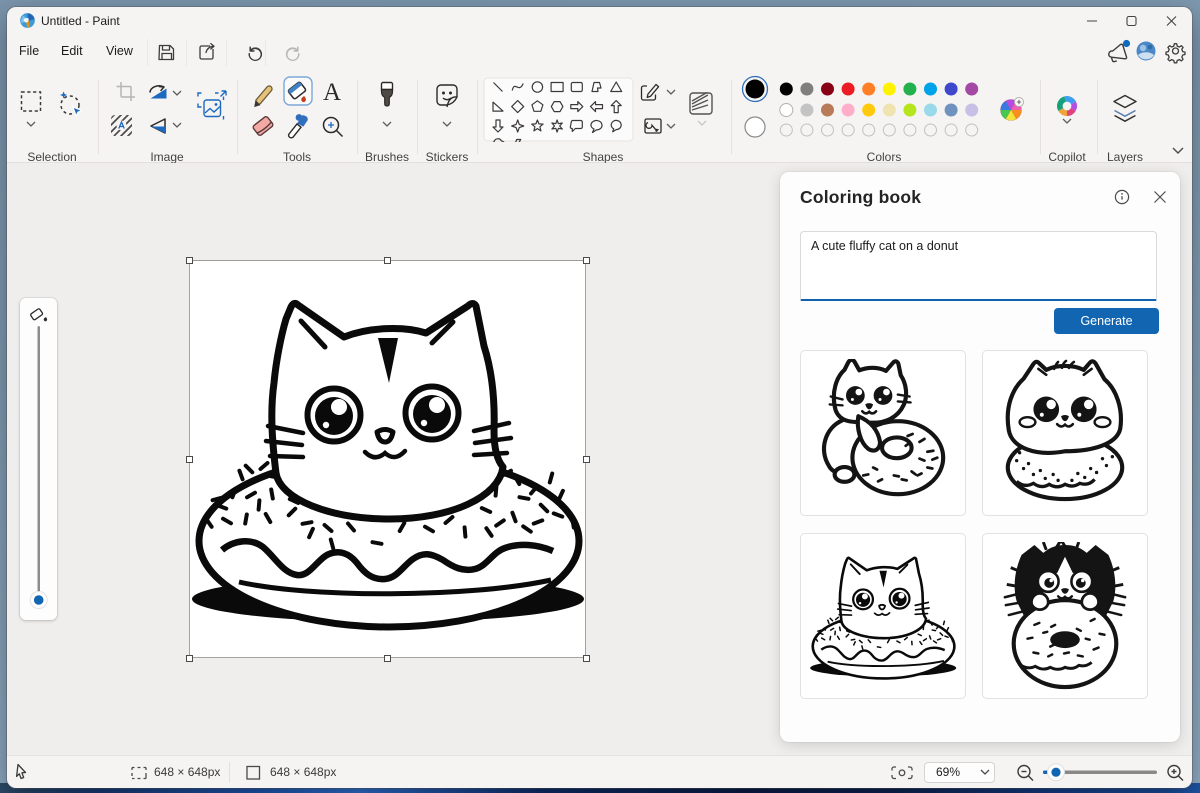  What do you see at coordinates (332, 92) in the screenshot?
I see `svg-text: A` at bounding box center [332, 92].